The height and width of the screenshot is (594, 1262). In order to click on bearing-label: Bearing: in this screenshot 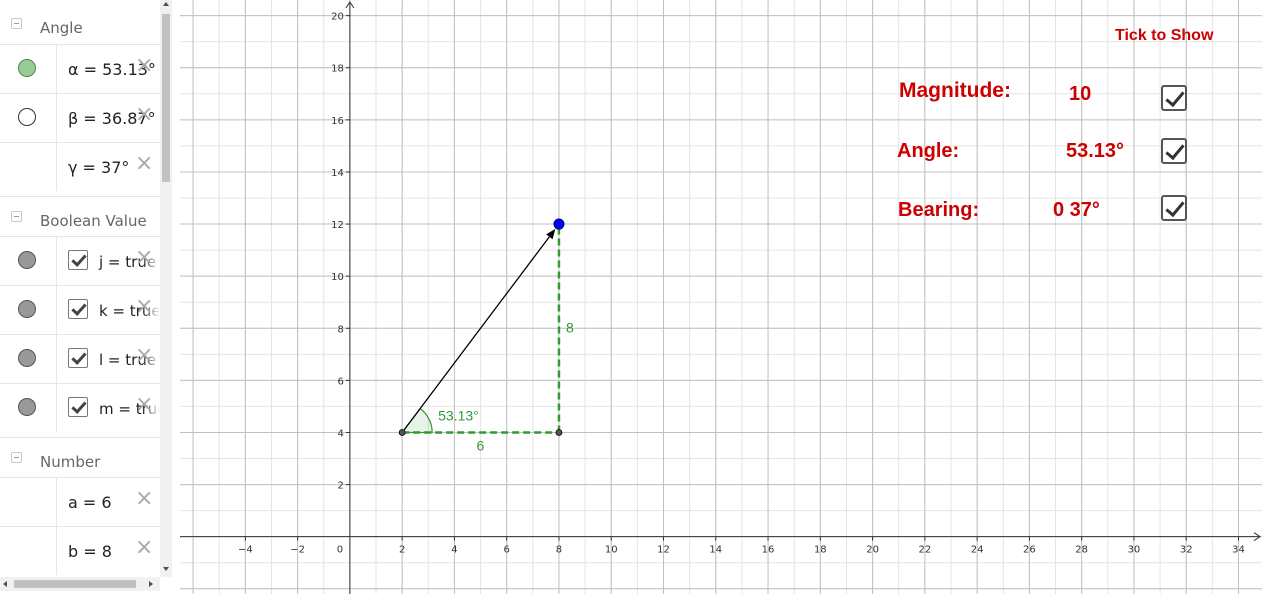, I will do `click(939, 210)`.